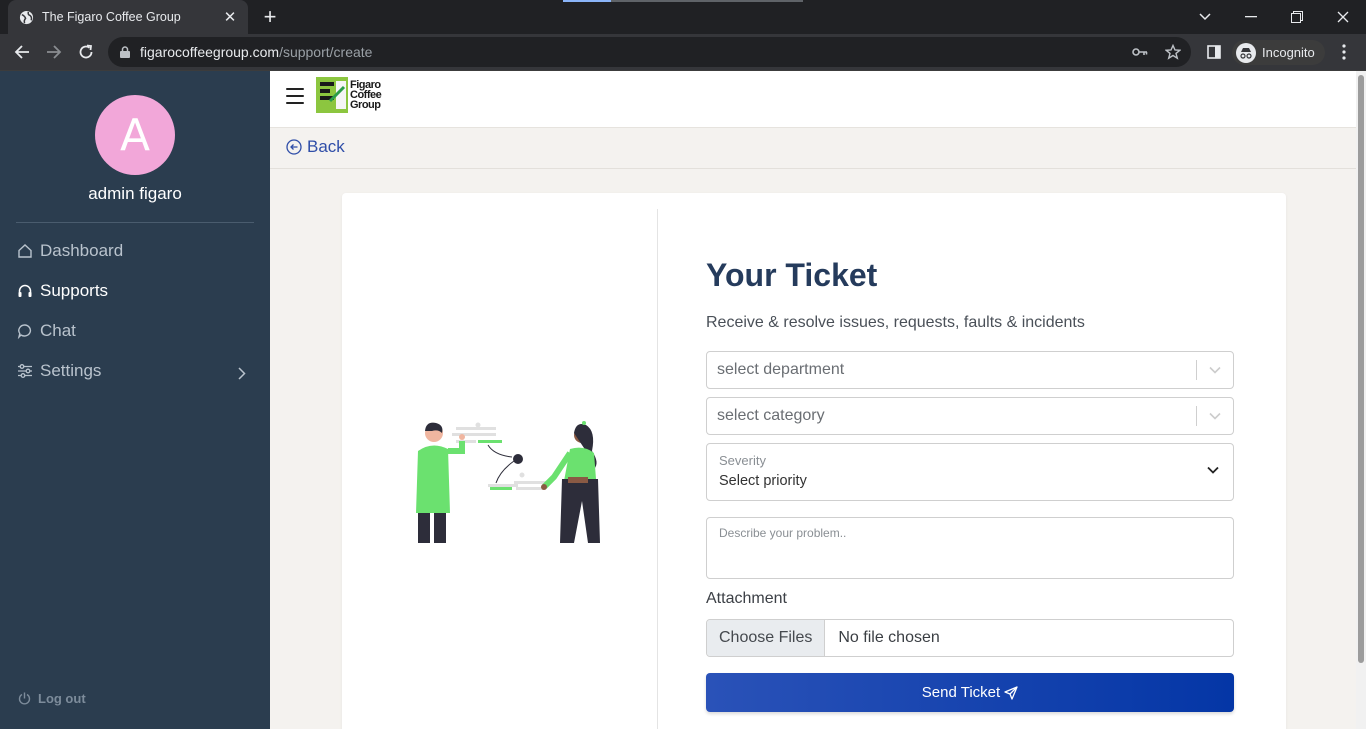 This screenshot has height=729, width=1366. Describe the element at coordinates (657, 469) in the screenshot. I see `card-divider` at that location.